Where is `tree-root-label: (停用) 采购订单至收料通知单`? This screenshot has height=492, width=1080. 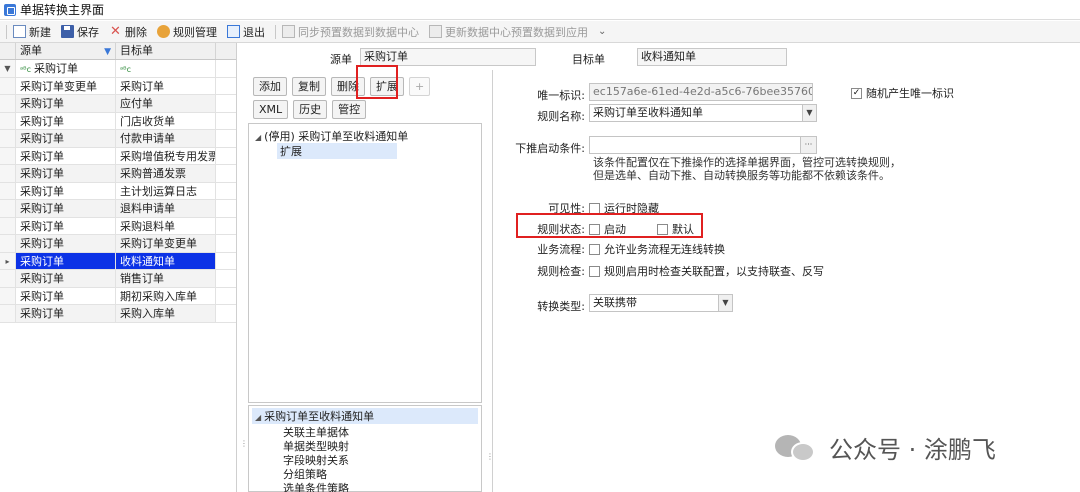 tree-root-label: (停用) 采购订单至收料通知单 is located at coordinates (336, 136).